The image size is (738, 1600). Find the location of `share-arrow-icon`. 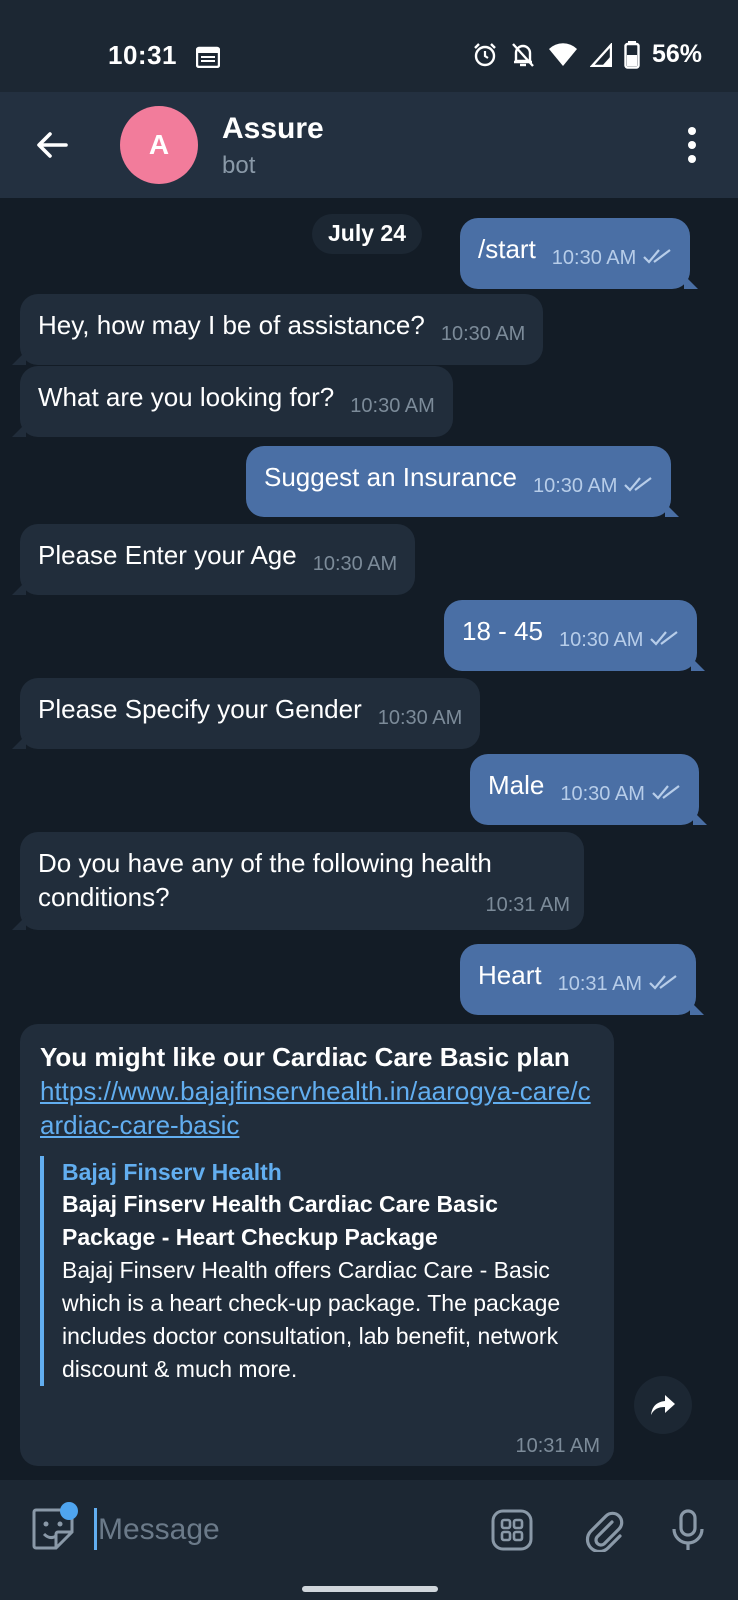

share-arrow-icon is located at coordinates (663, 1405).